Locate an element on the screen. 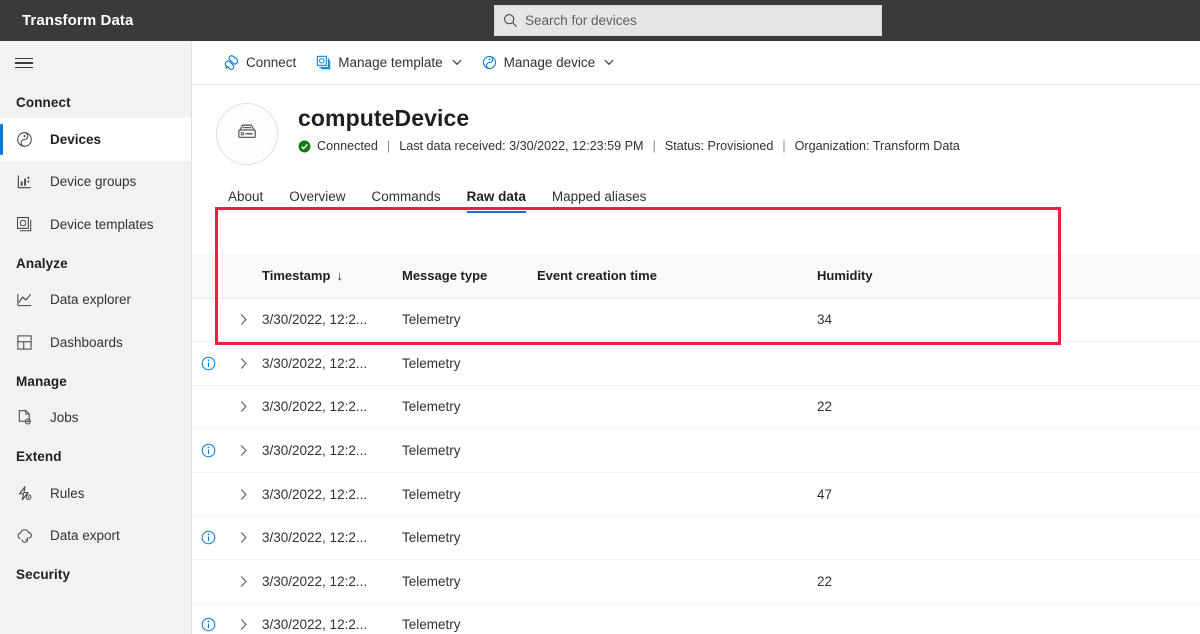 Image resolution: width=1200 pixels, height=634 pixels. device-avatar is located at coordinates (247, 134).